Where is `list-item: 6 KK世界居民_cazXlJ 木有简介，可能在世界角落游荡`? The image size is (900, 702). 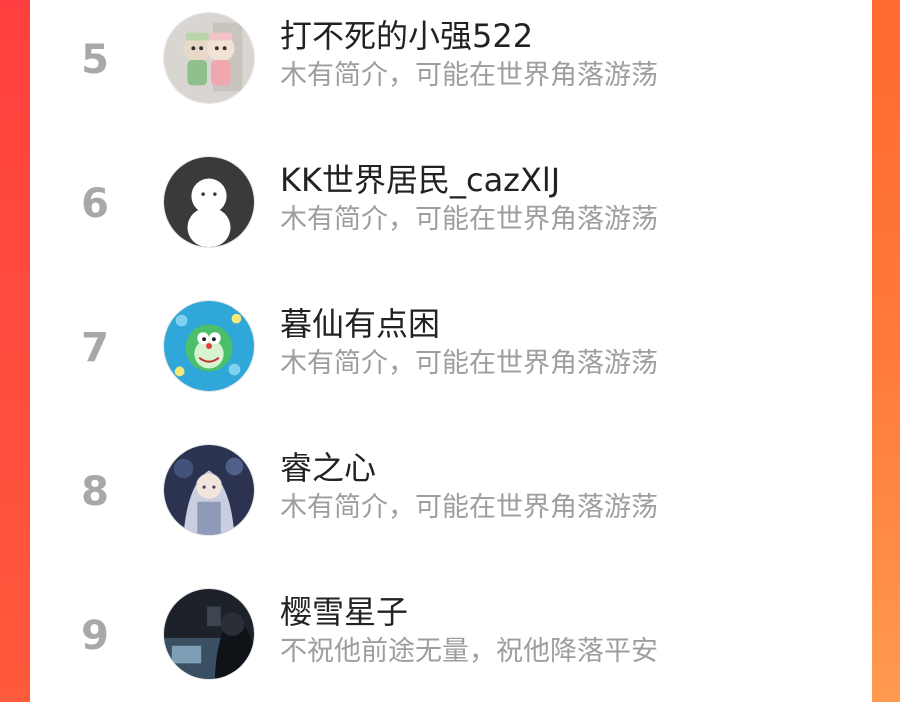
list-item: 6 KK世界居民_cazXlJ 木有简介，可能在世界角落游荡 is located at coordinates (451, 203).